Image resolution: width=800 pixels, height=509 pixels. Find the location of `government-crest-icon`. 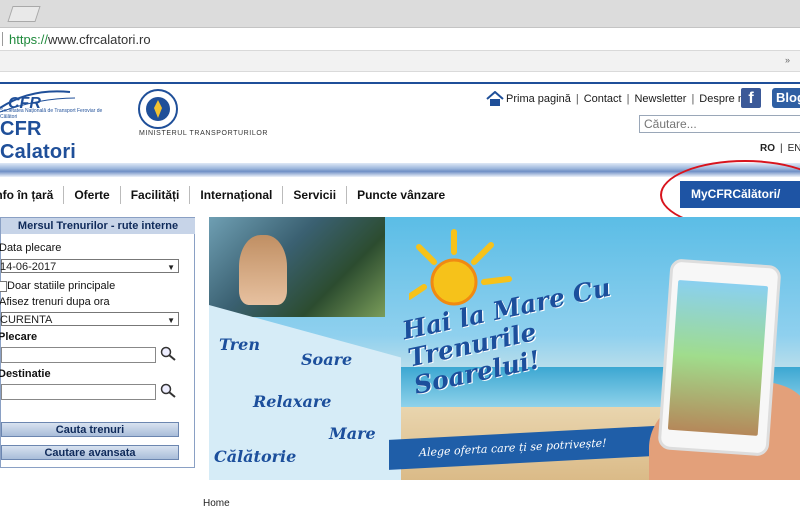

government-crest-icon is located at coordinates (158, 109).